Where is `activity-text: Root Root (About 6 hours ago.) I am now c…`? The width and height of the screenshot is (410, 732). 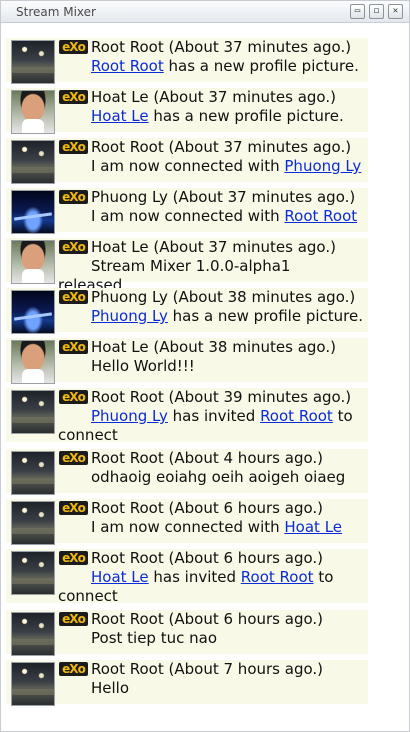
activity-text: Root Root (About 6 hours ago.) I am now c… is located at coordinates (213, 518).